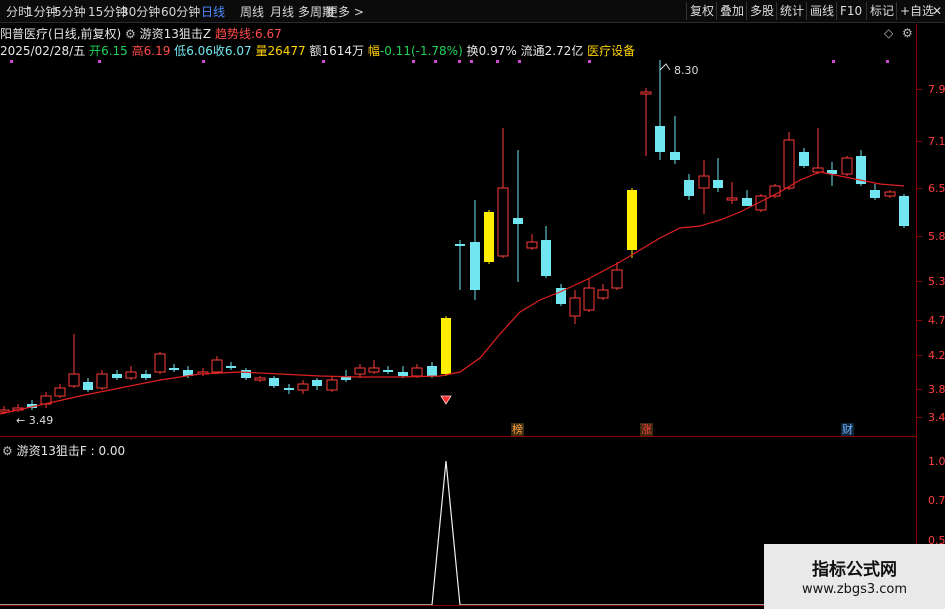 This screenshot has width=945, height=609. What do you see at coordinates (517, 429) in the screenshot?
I see `event-mark-0: 榜` at bounding box center [517, 429].